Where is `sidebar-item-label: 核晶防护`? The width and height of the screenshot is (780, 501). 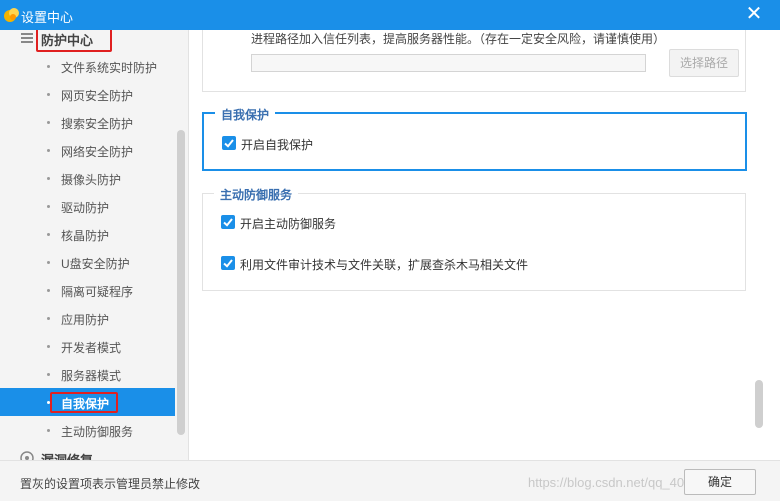 sidebar-item-label: 核晶防护 is located at coordinates (85, 236).